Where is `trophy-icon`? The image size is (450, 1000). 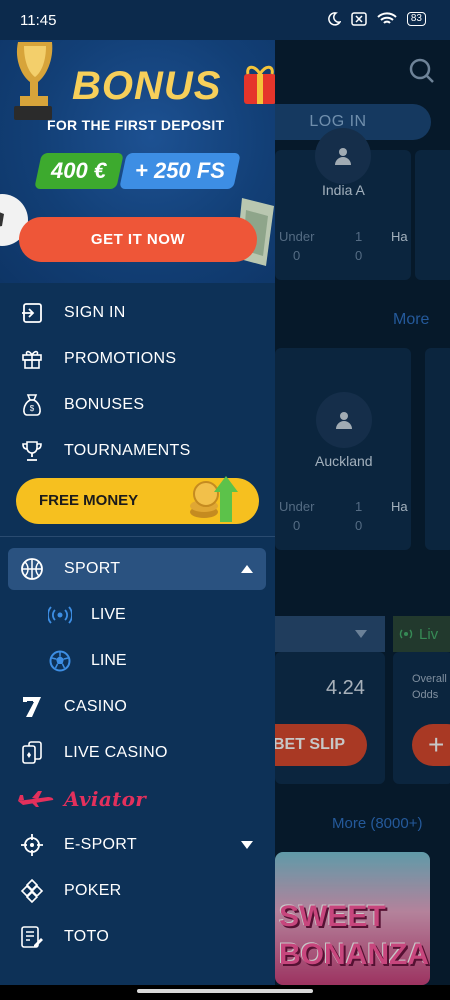 trophy-icon is located at coordinates (32, 451).